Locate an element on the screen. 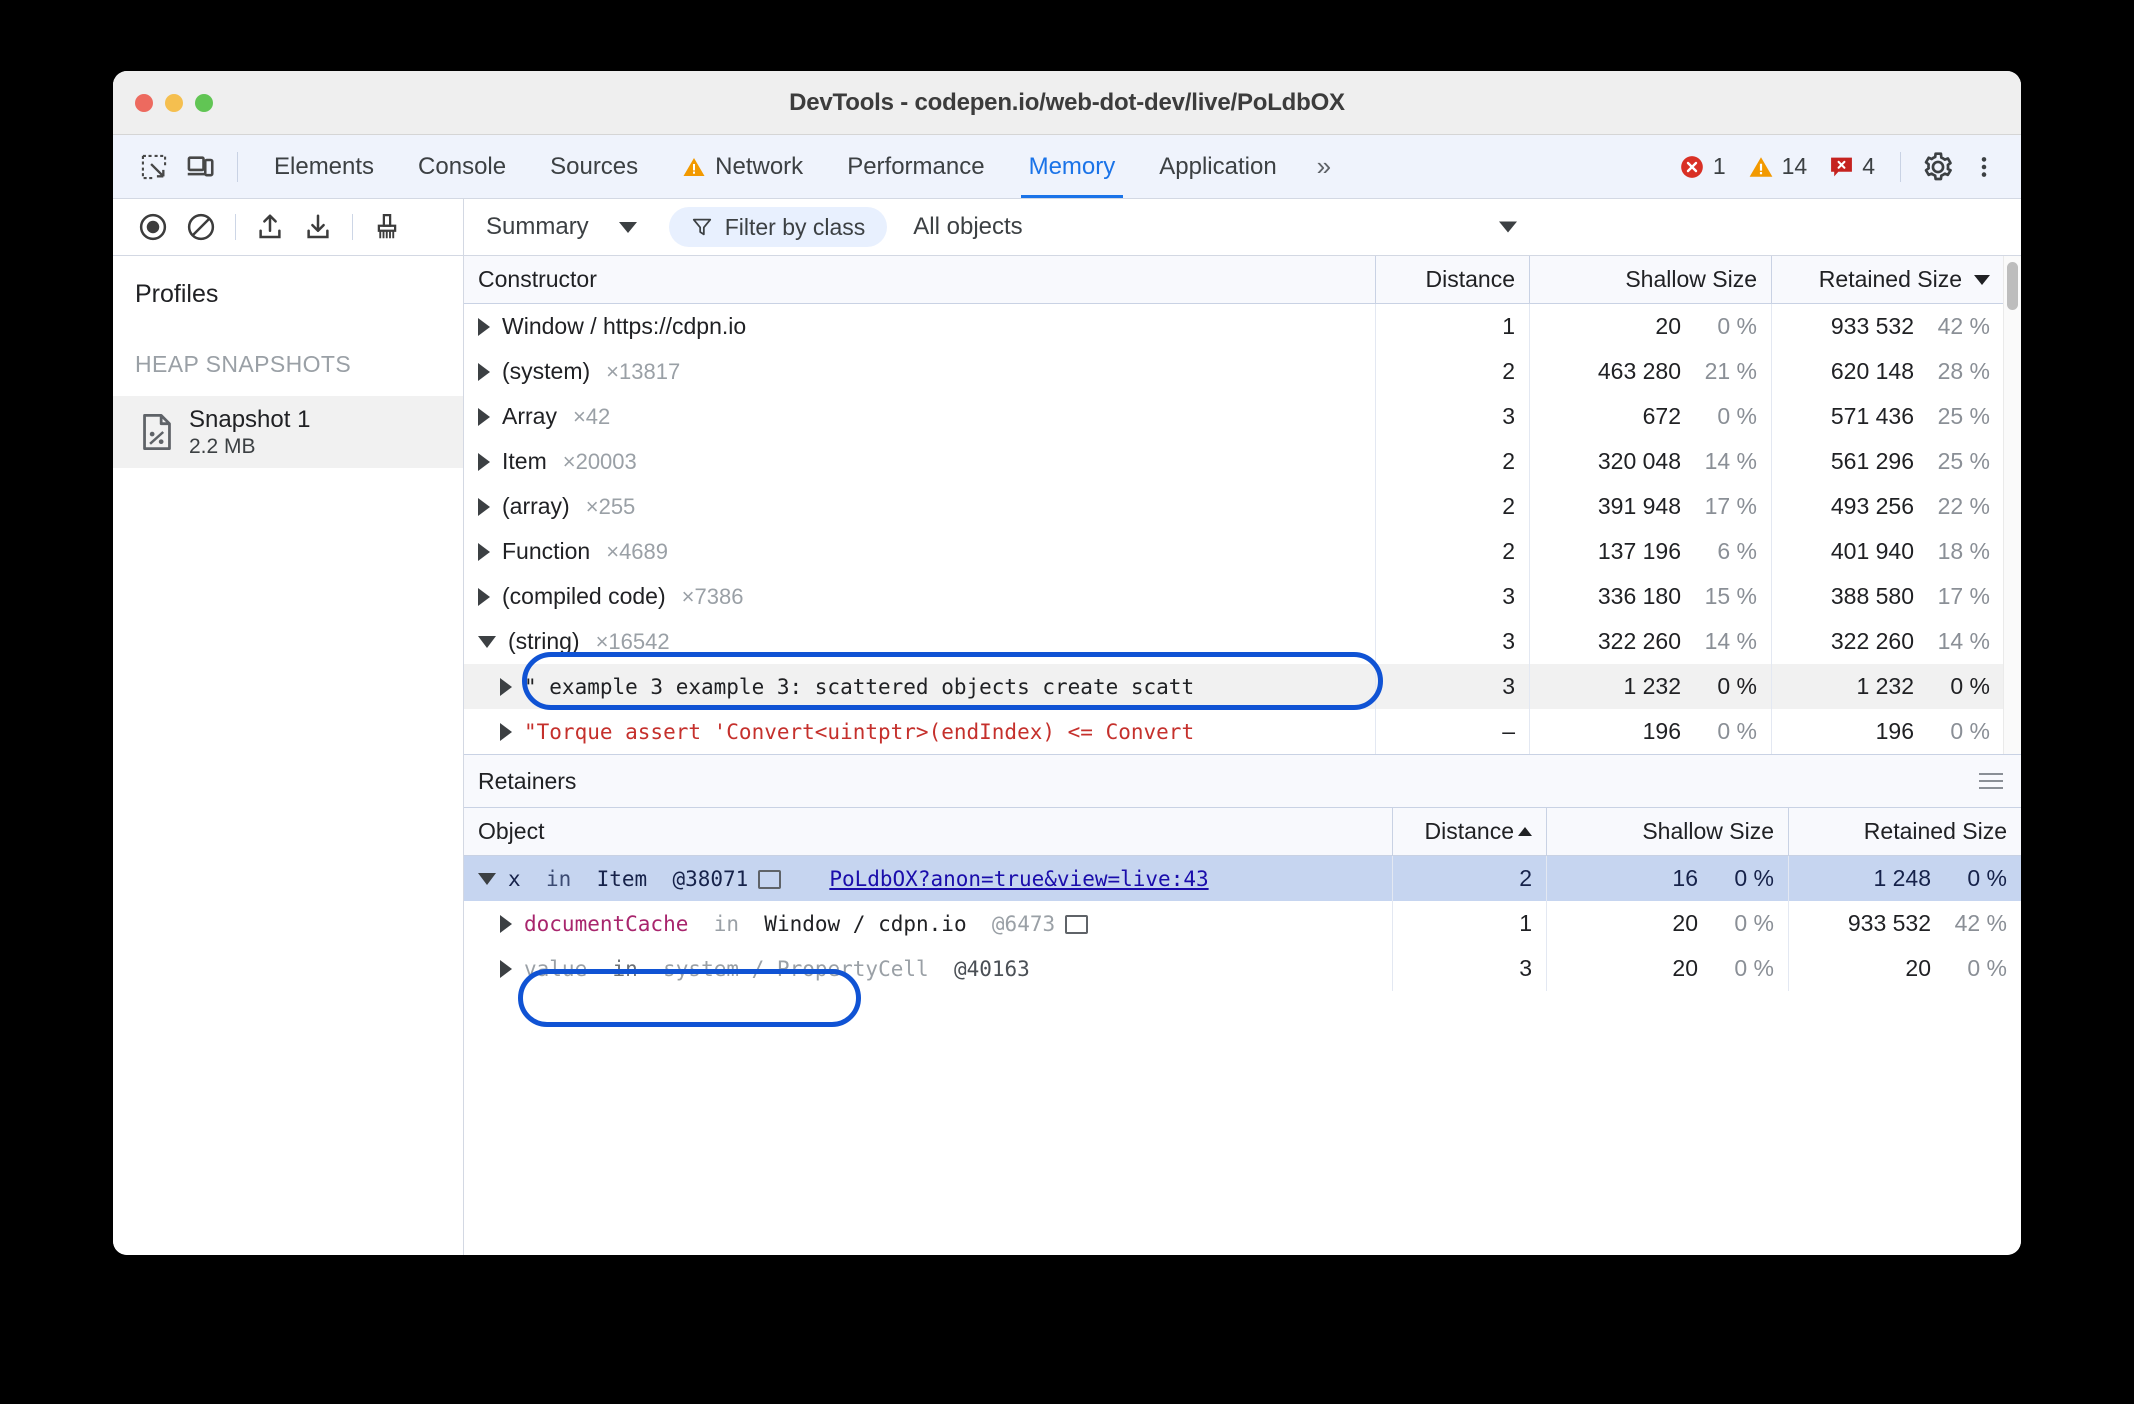 This screenshot has width=2134, height=1404. column-header-object: Object is located at coordinates (928, 831).